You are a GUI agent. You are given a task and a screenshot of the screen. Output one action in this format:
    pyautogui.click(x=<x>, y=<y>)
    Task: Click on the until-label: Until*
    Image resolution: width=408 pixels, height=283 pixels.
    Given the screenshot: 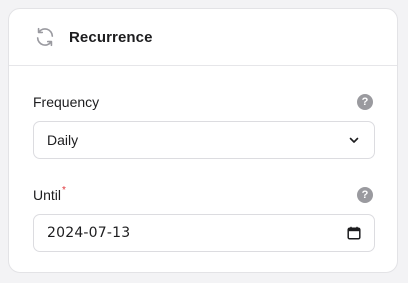 What is the action you would take?
    pyautogui.click(x=49, y=194)
    